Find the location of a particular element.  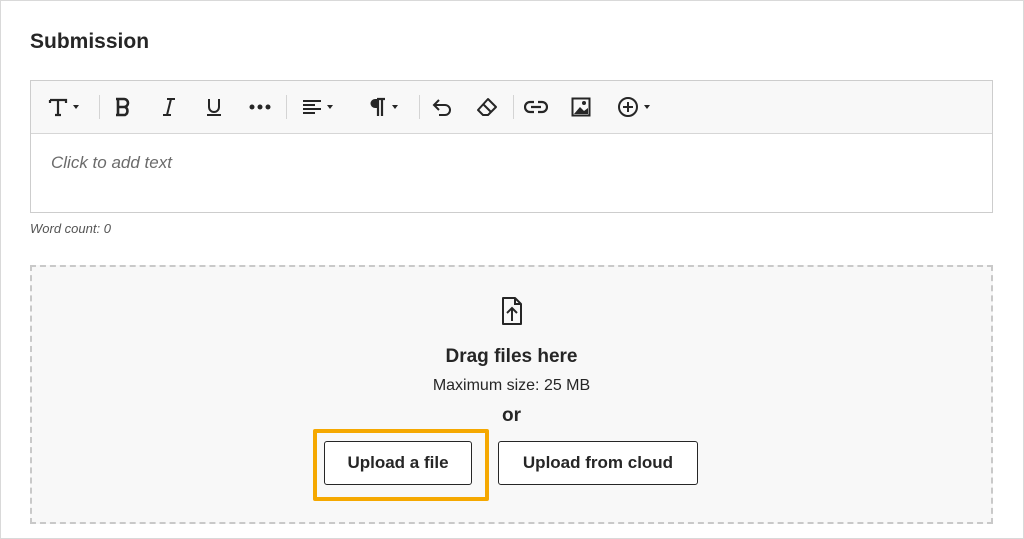

paragraph-button is located at coordinates (383, 107).